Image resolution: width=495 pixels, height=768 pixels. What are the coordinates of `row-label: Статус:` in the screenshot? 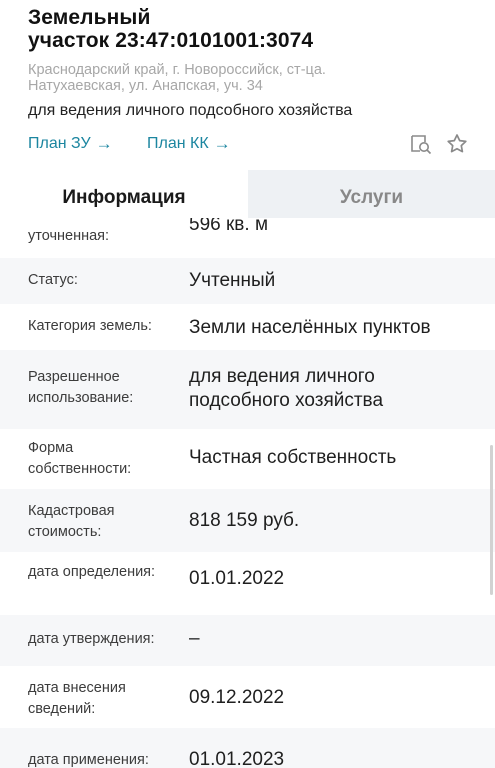 It's located at (53, 280).